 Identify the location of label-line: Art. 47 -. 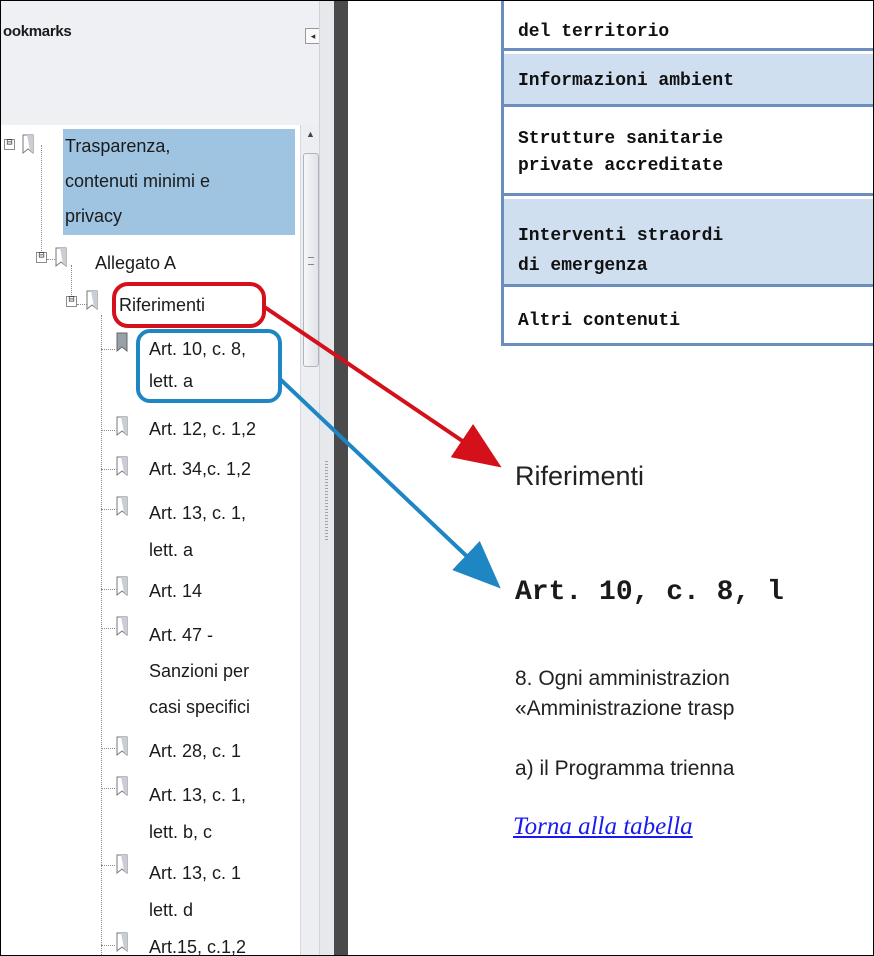
(181, 635).